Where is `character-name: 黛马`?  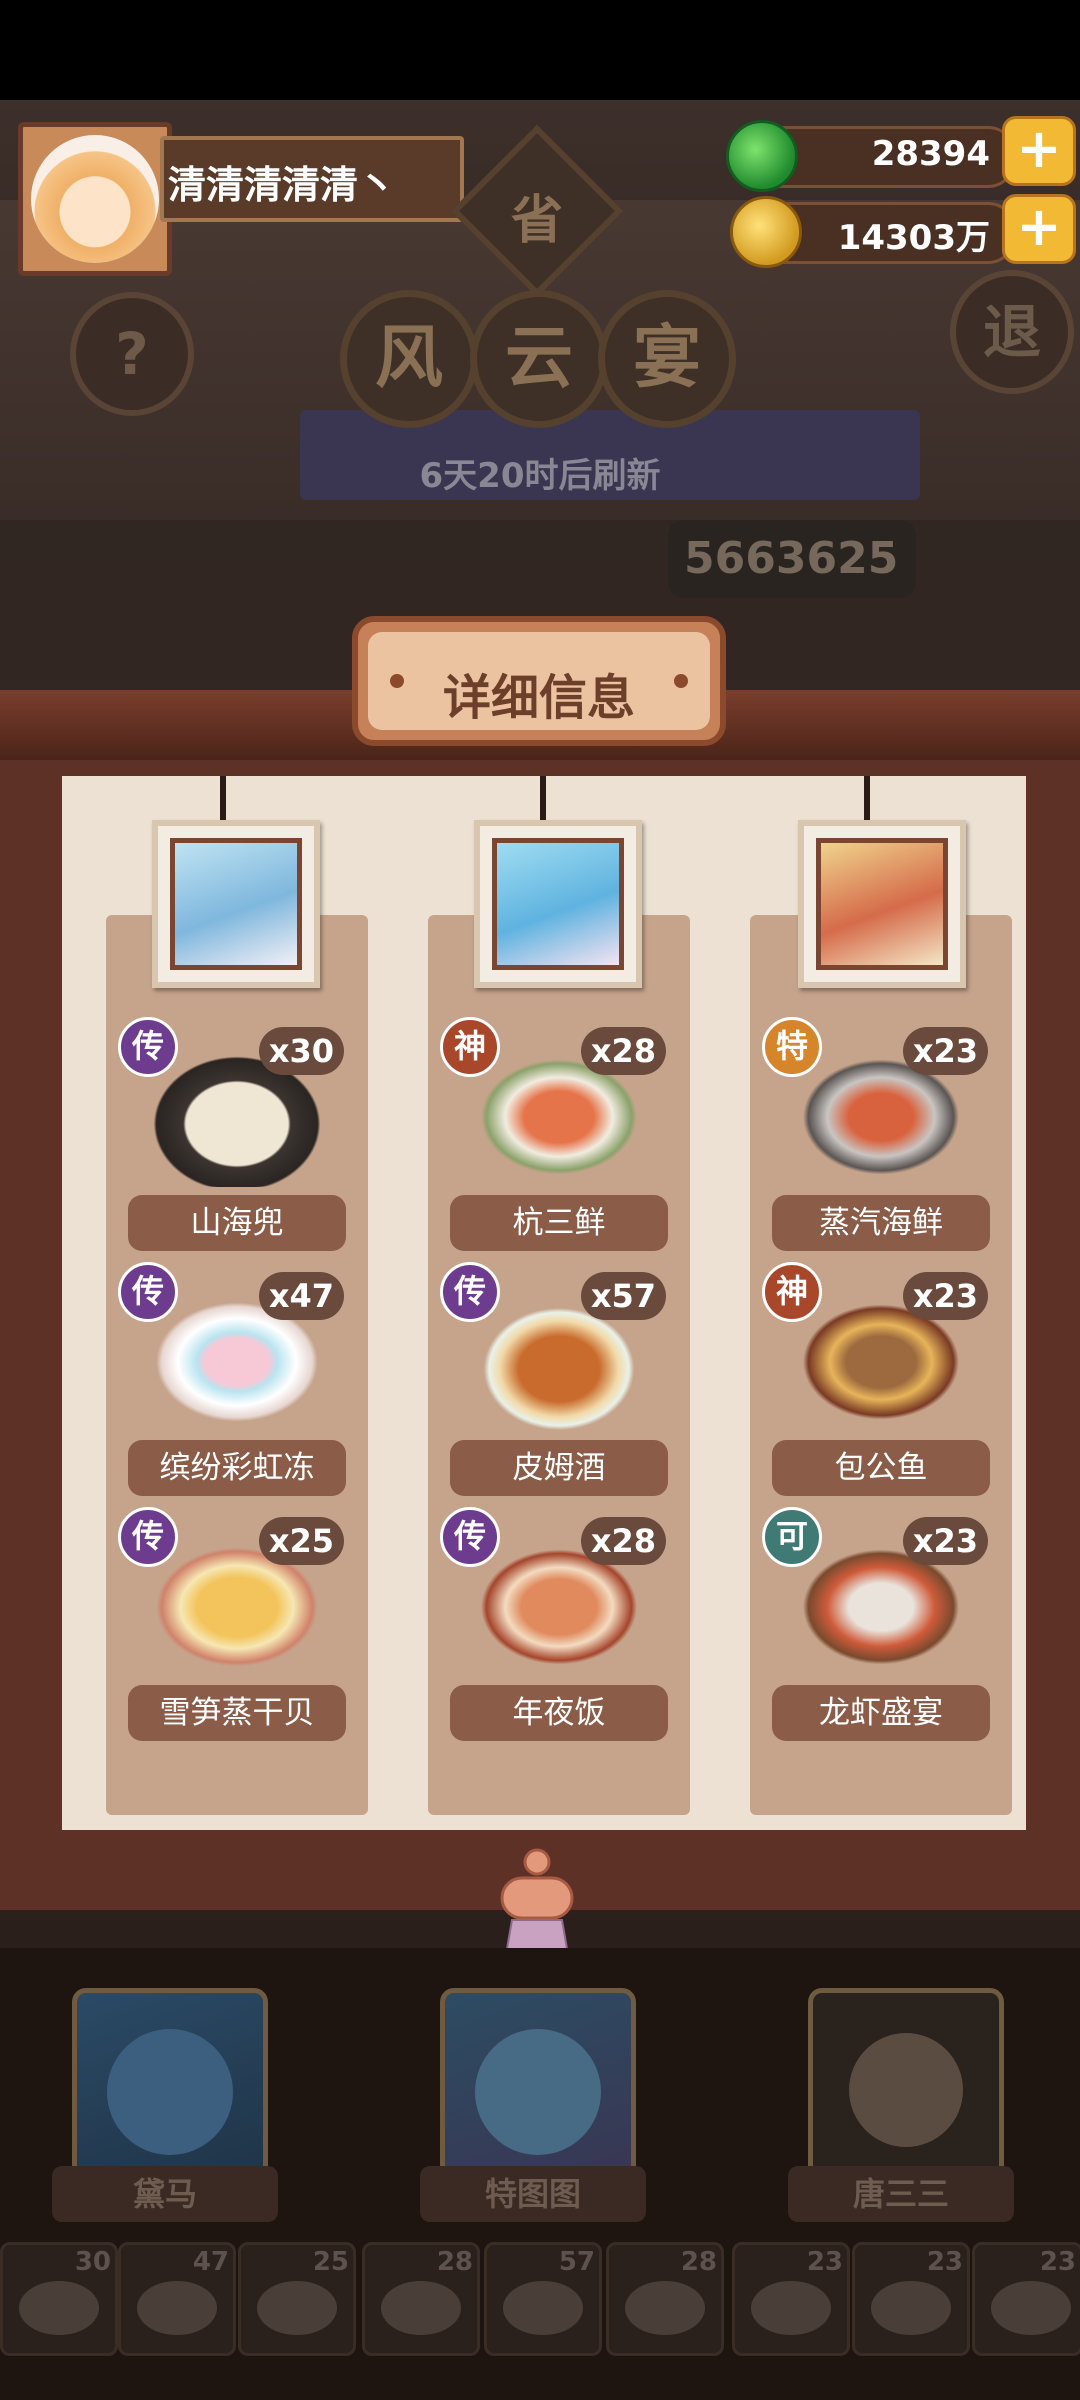 character-name: 黛马 is located at coordinates (165, 2194).